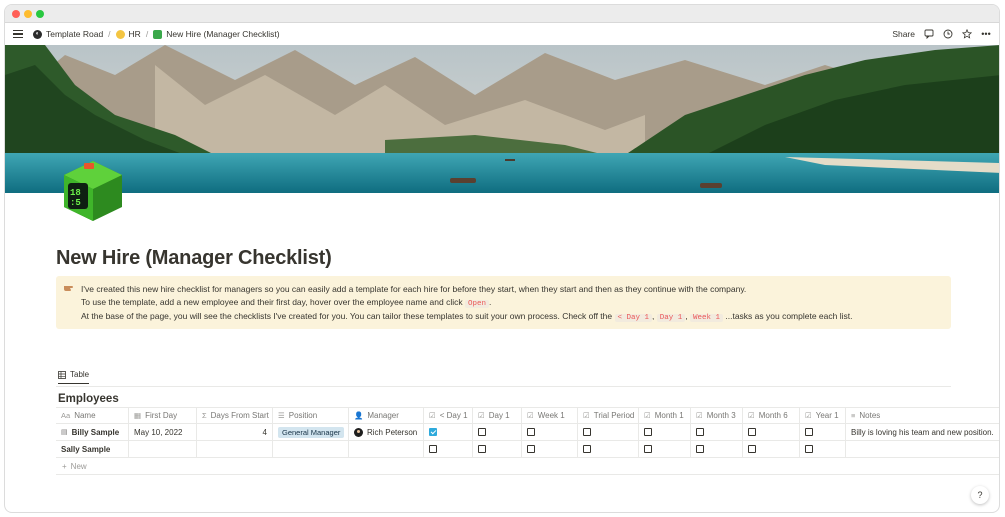  What do you see at coordinates (18, 34) in the screenshot?
I see `sidebar-menu-icon` at bounding box center [18, 34].